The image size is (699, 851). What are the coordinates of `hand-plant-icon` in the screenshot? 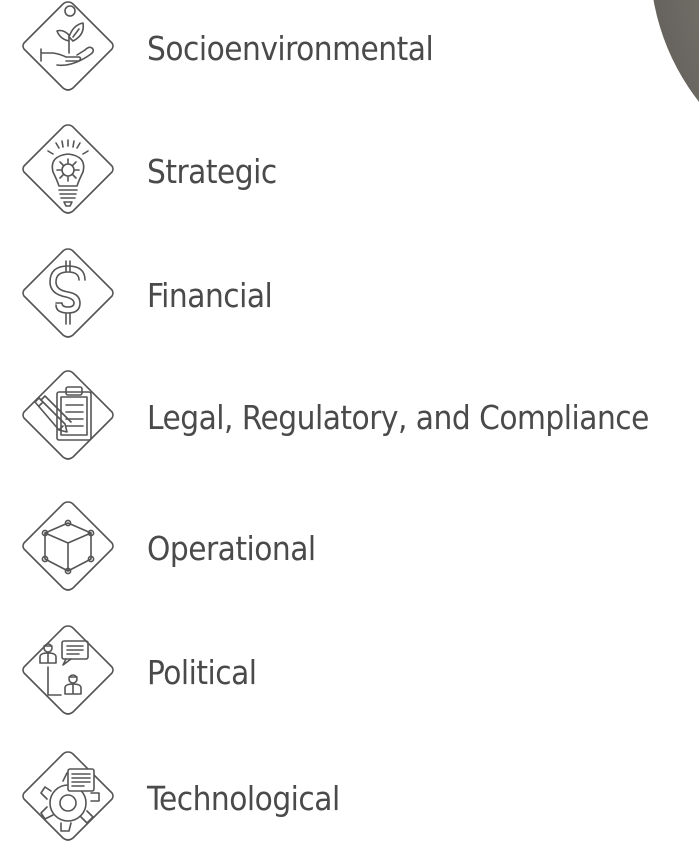 It's located at (68, 51).